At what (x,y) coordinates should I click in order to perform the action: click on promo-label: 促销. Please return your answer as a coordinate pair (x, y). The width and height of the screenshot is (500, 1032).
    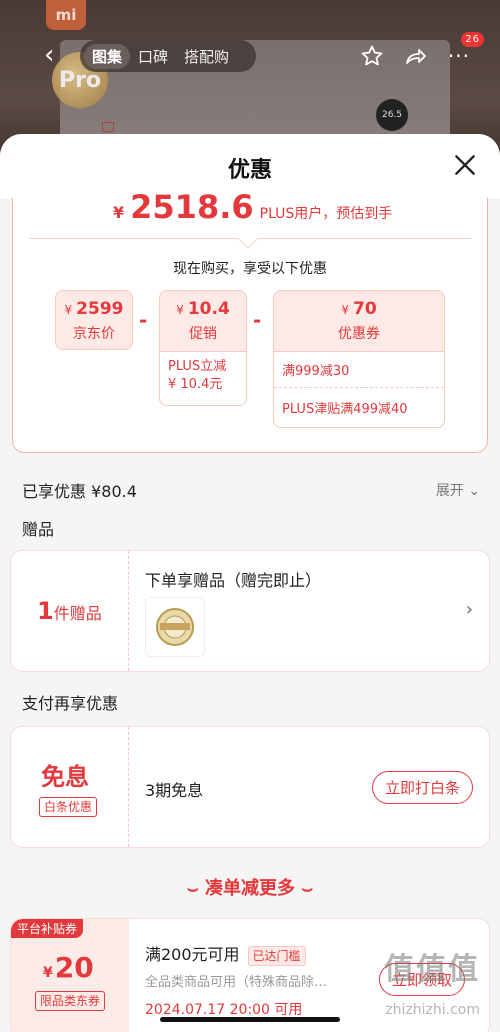
    Looking at the image, I should click on (203, 334).